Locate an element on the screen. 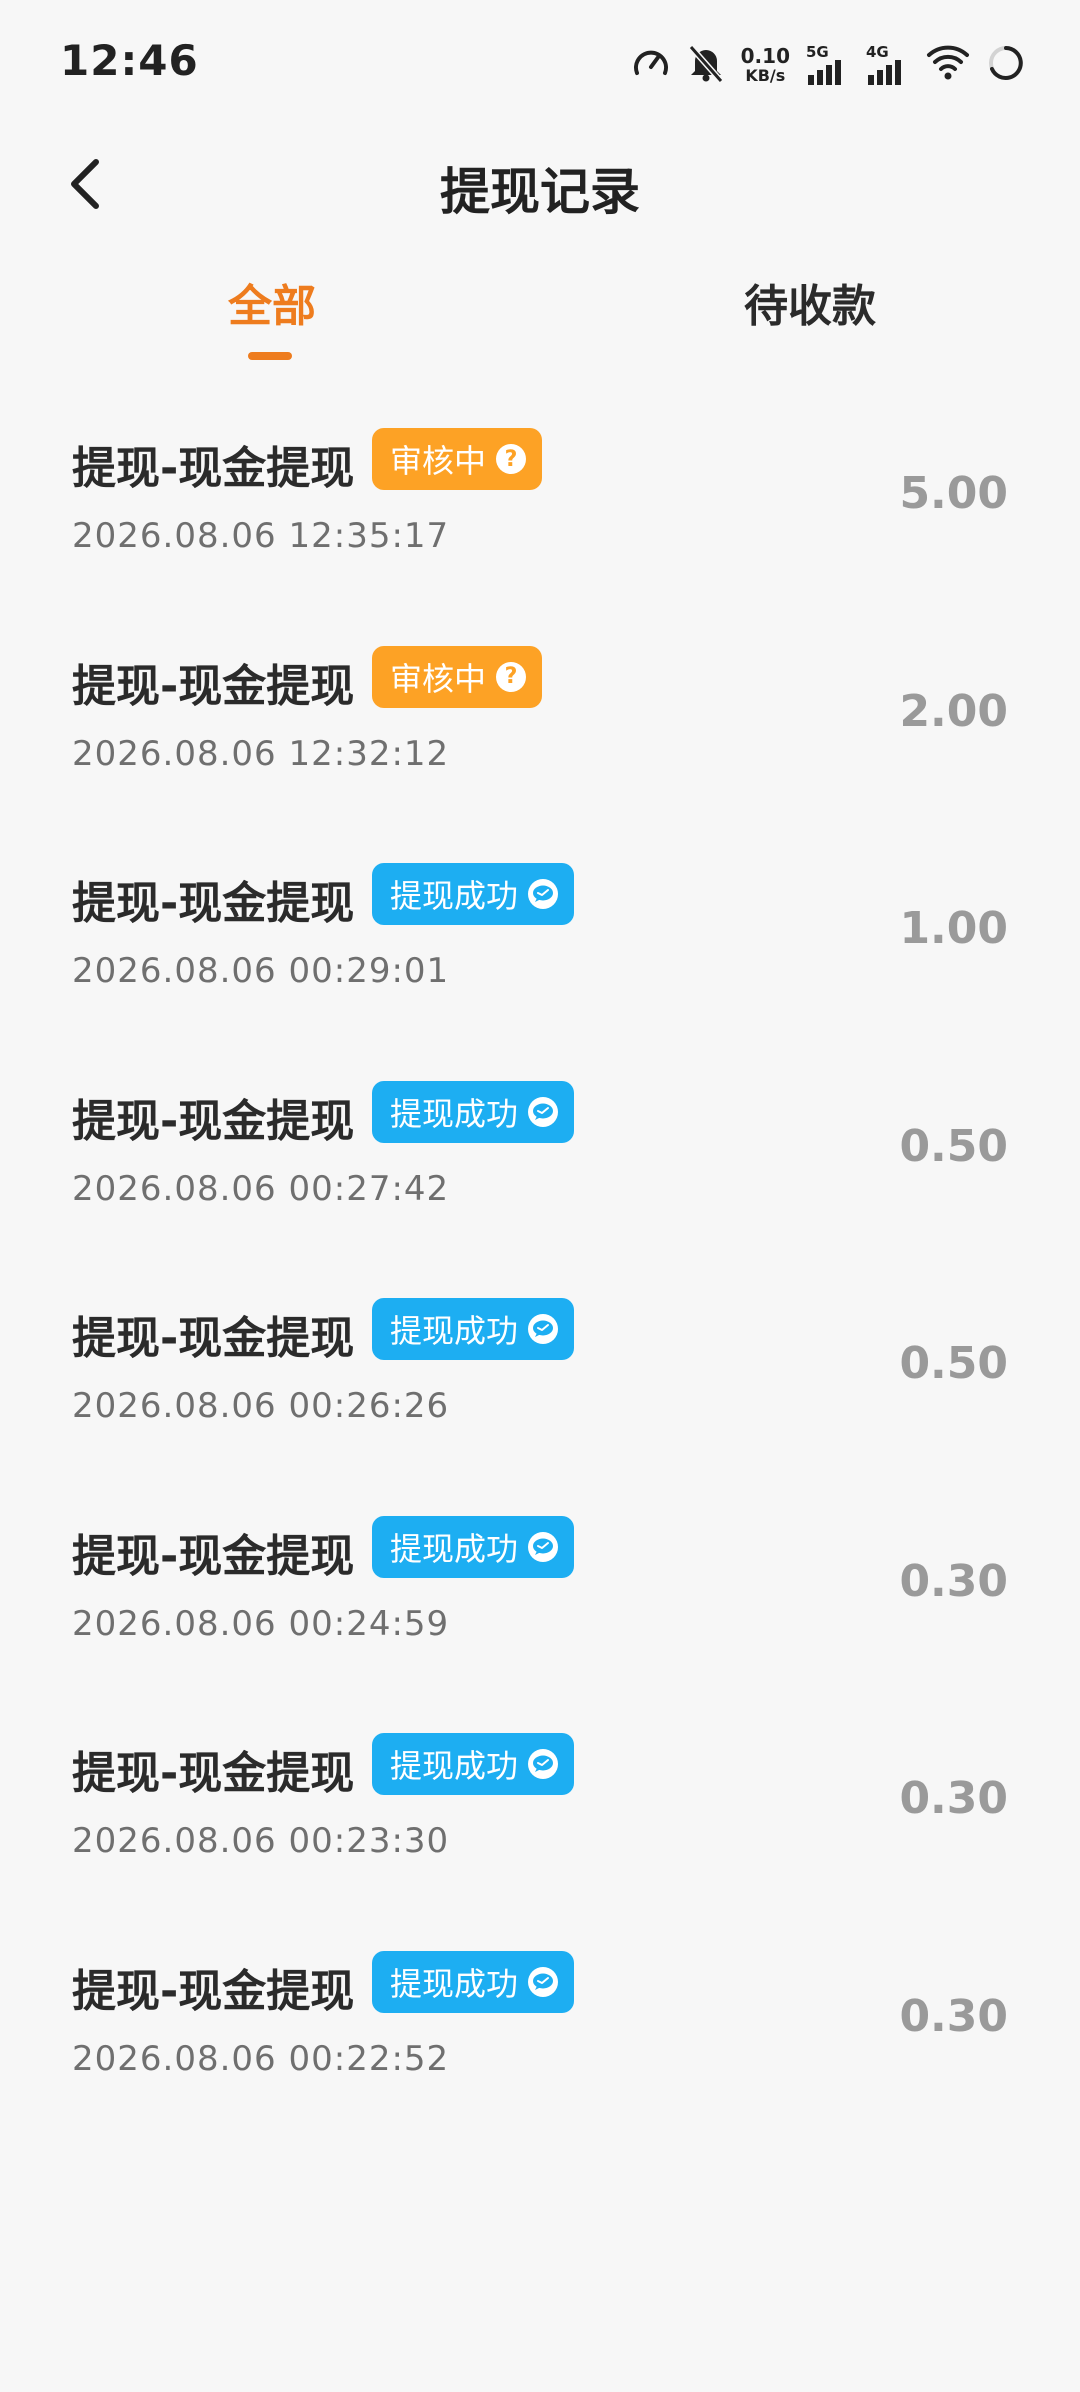  tab-all: 全部 is located at coordinates (272, 302).